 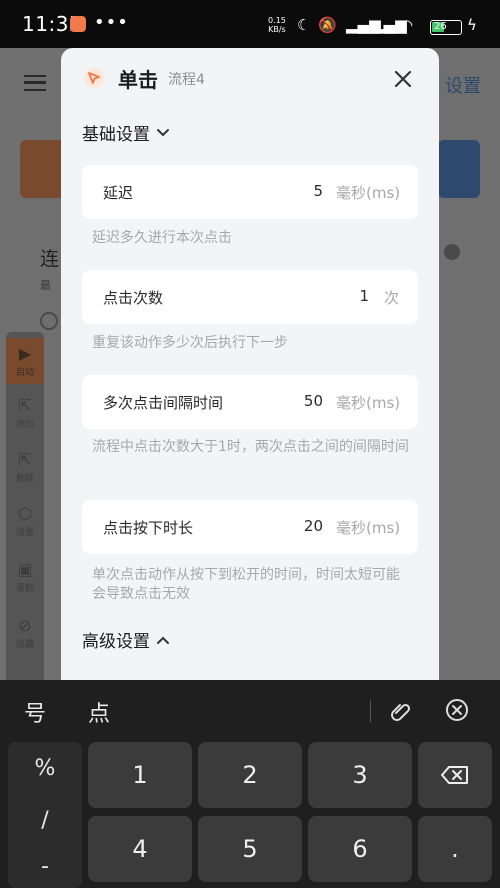 What do you see at coordinates (400, 710) in the screenshot?
I see `clipboard-icon` at bounding box center [400, 710].